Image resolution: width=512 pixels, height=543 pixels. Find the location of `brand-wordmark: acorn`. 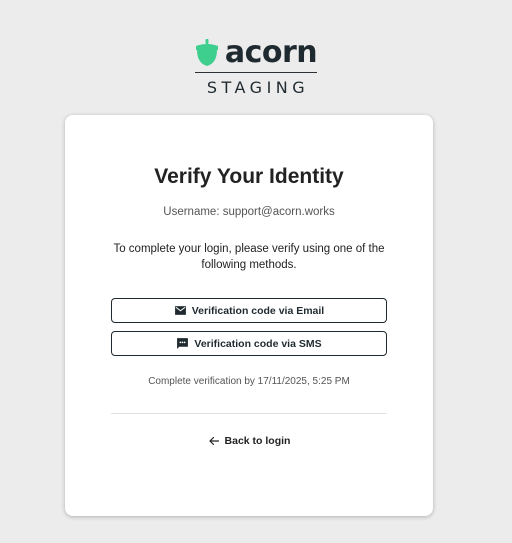

brand-wordmark: acorn is located at coordinates (271, 52).